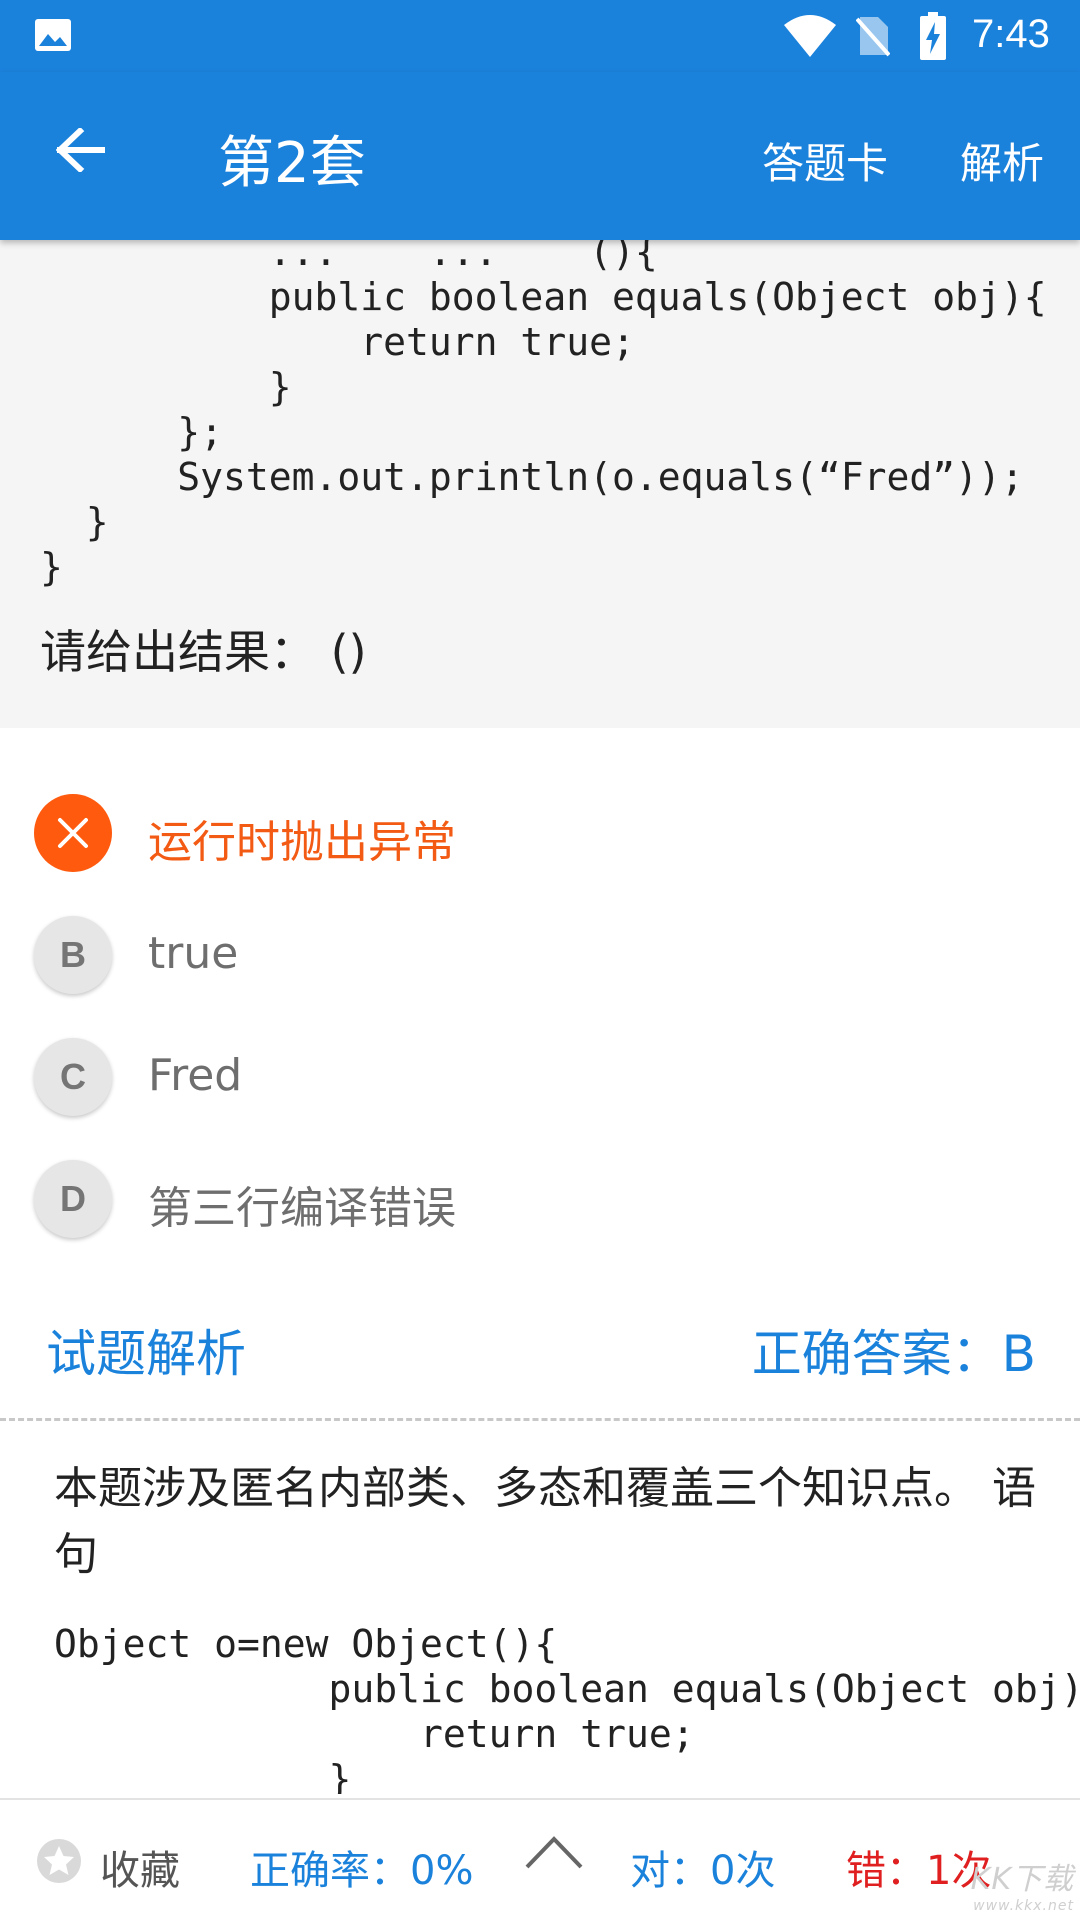 This screenshot has height=1922, width=1080. Describe the element at coordinates (146, 1354) in the screenshot. I see `analysis-label: 试题解析` at that location.